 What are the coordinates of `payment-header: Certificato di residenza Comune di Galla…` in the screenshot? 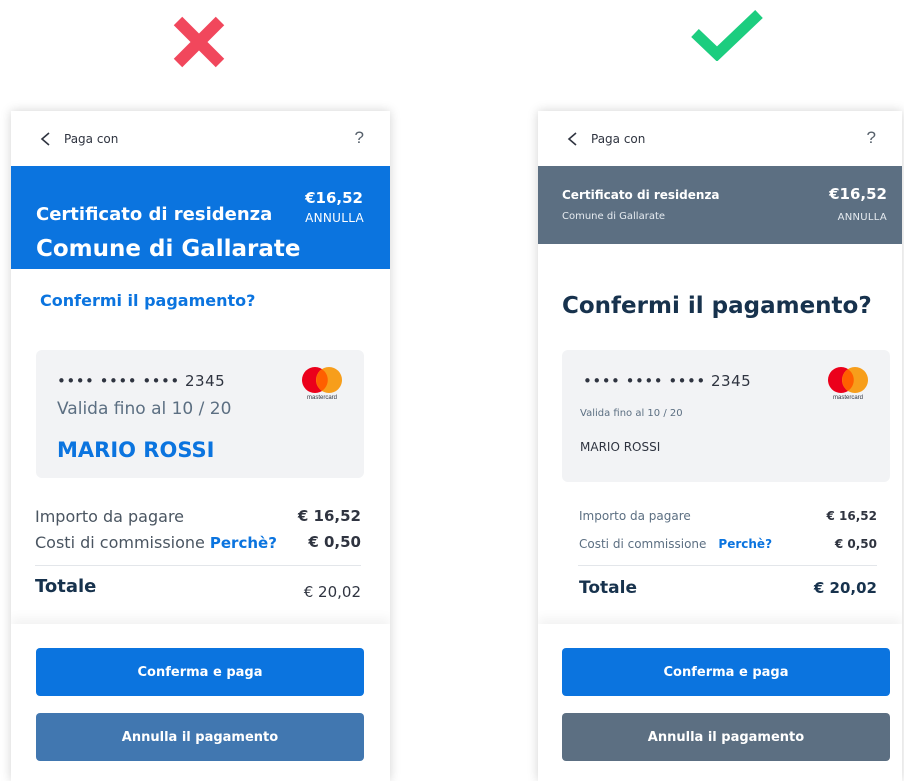 It's located at (720, 205).